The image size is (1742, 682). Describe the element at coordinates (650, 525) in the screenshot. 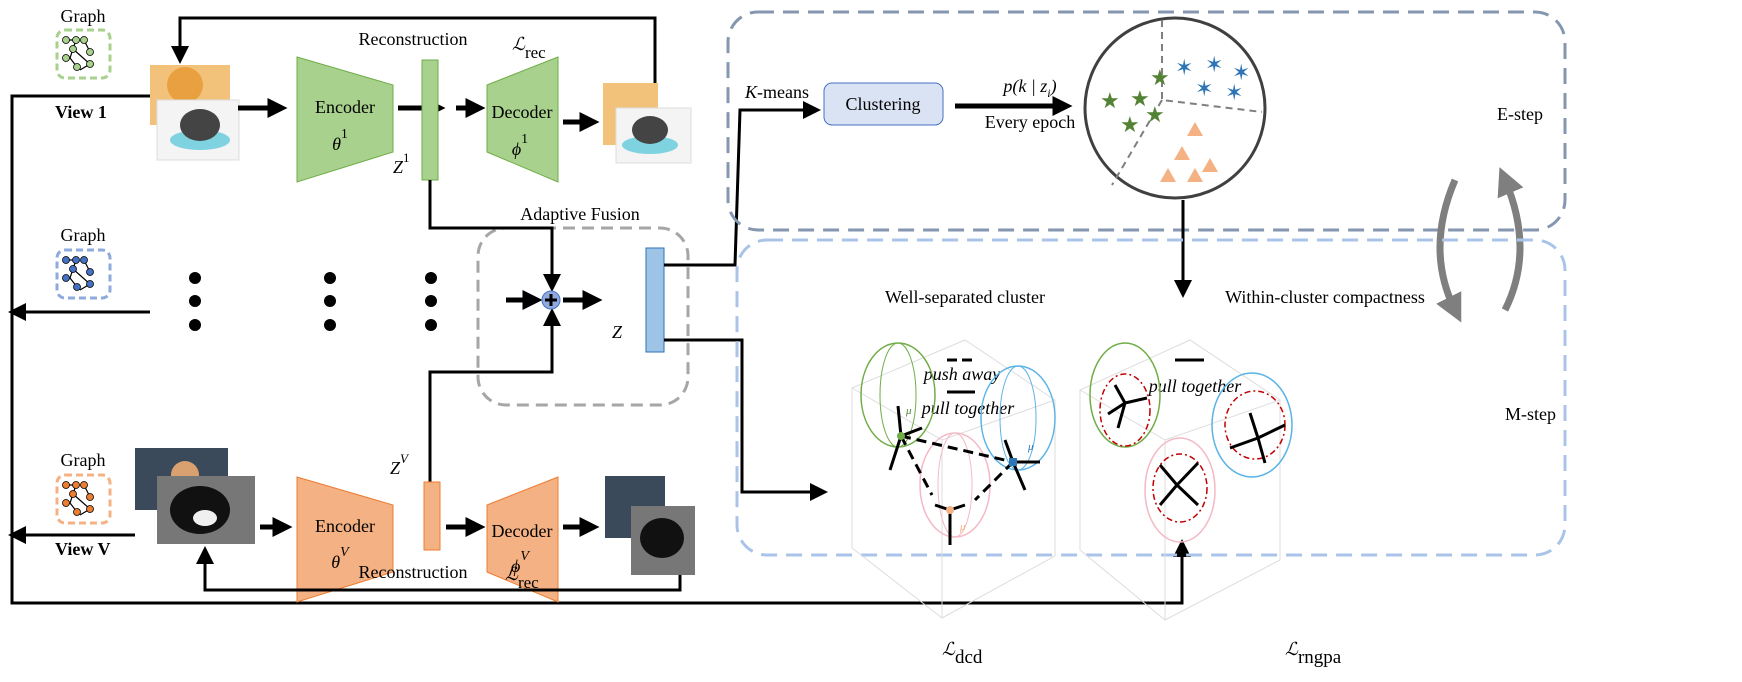

I see `viewV-reconstructed-images` at that location.